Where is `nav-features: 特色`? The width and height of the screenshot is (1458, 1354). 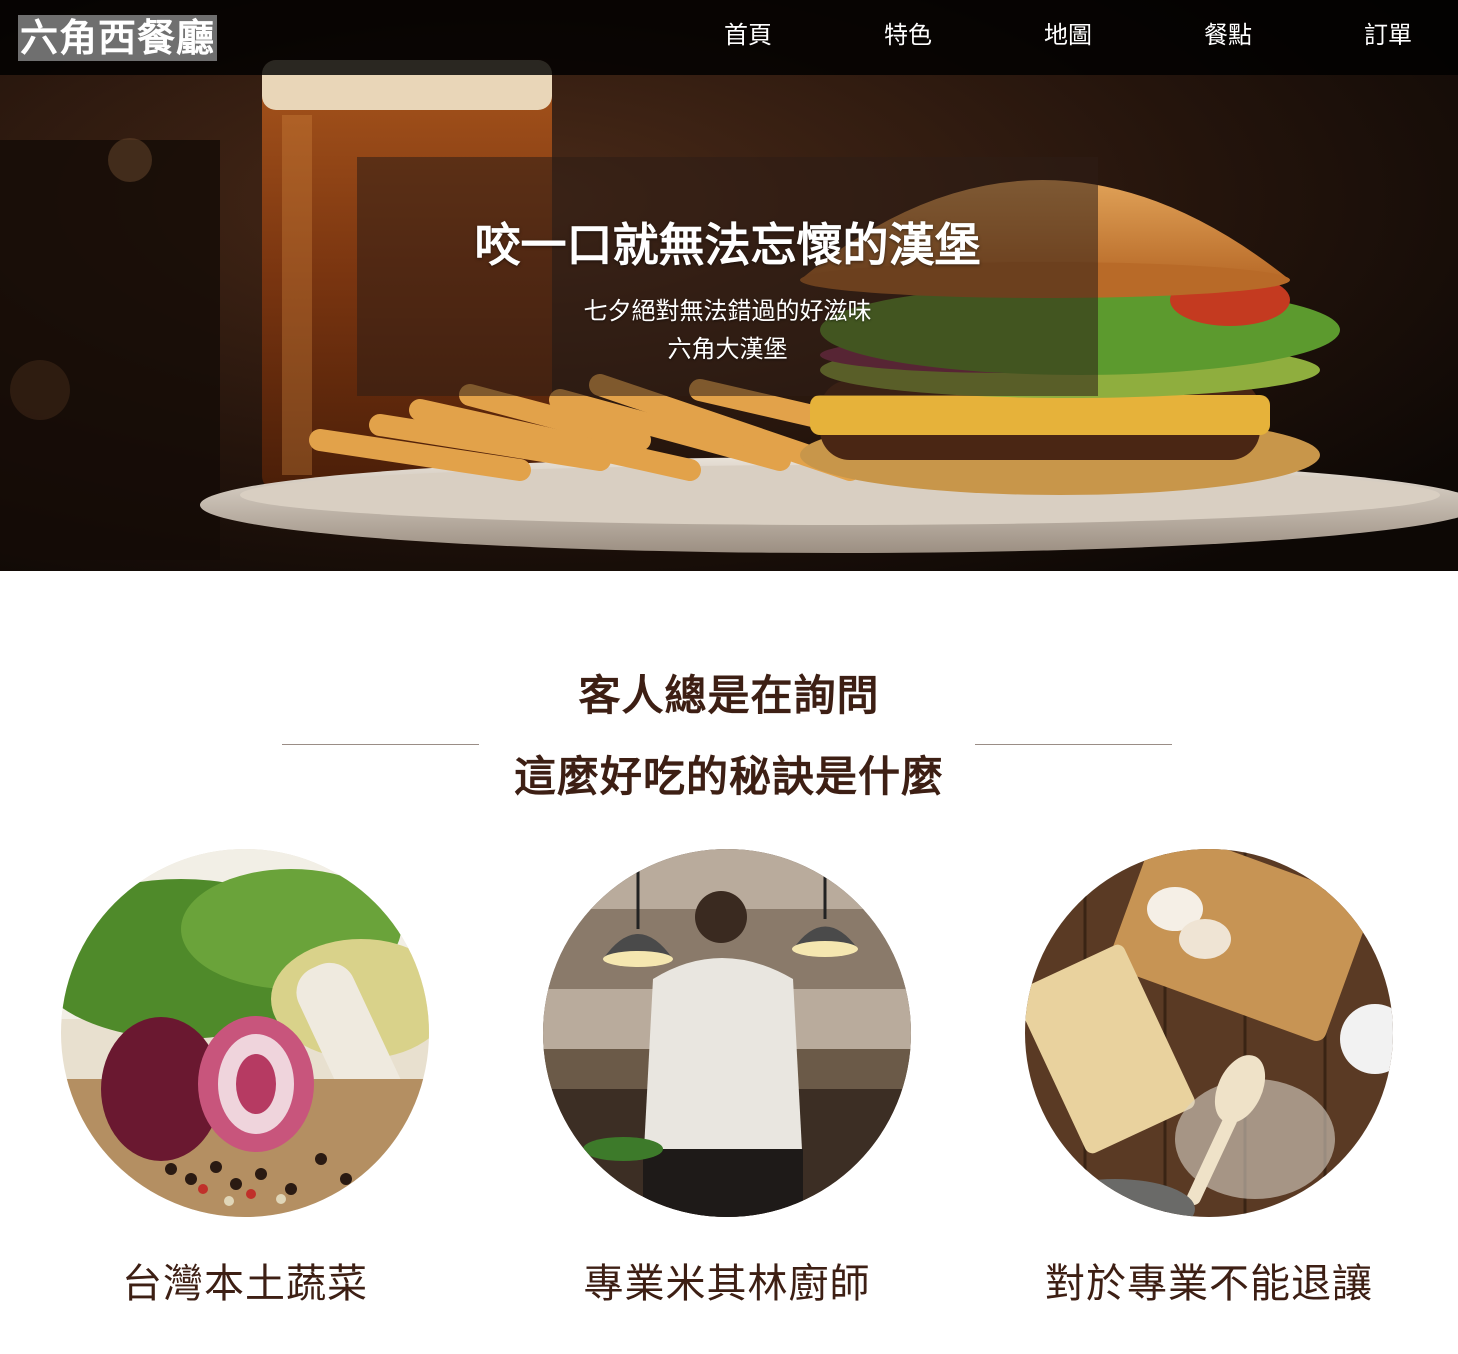
nav-features: 特色 is located at coordinates (908, 35).